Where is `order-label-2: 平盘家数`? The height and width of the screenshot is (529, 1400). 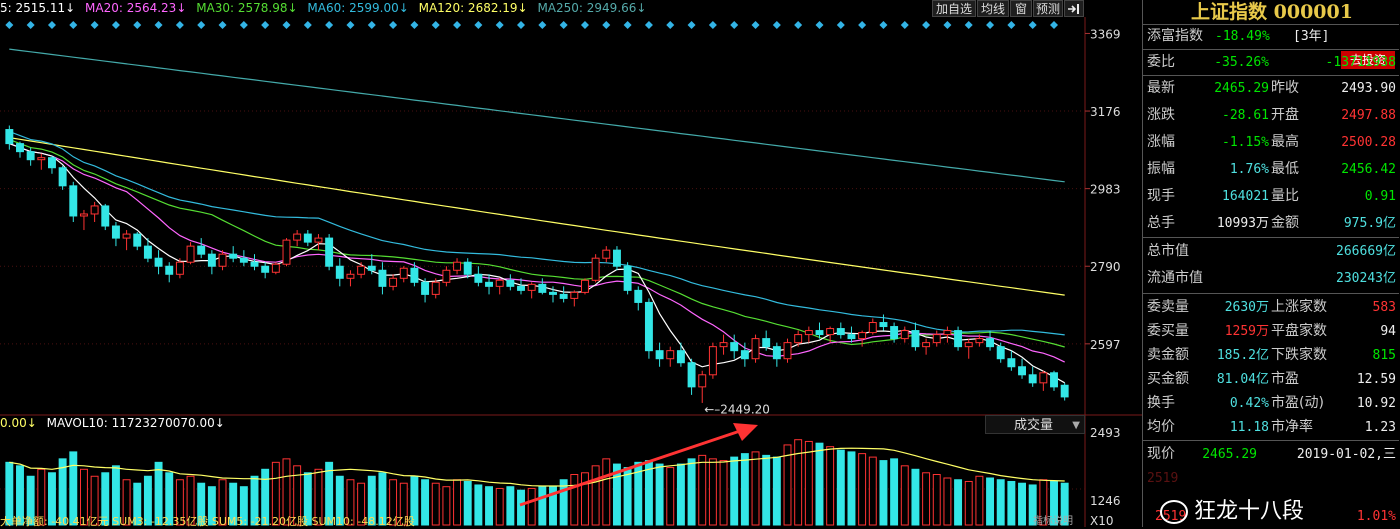 order-label-2: 平盘家数 is located at coordinates (1299, 331).